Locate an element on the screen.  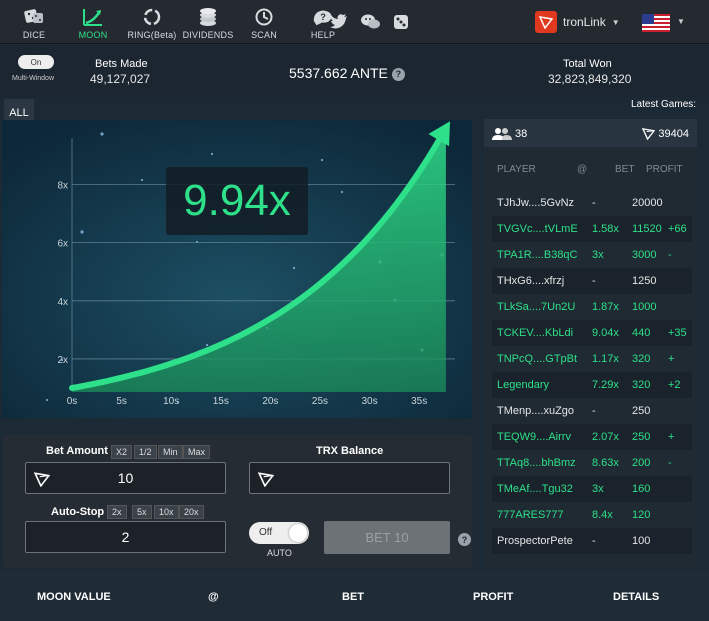
game-player: TMeAf....Tgu32 is located at coordinates (535, 489).